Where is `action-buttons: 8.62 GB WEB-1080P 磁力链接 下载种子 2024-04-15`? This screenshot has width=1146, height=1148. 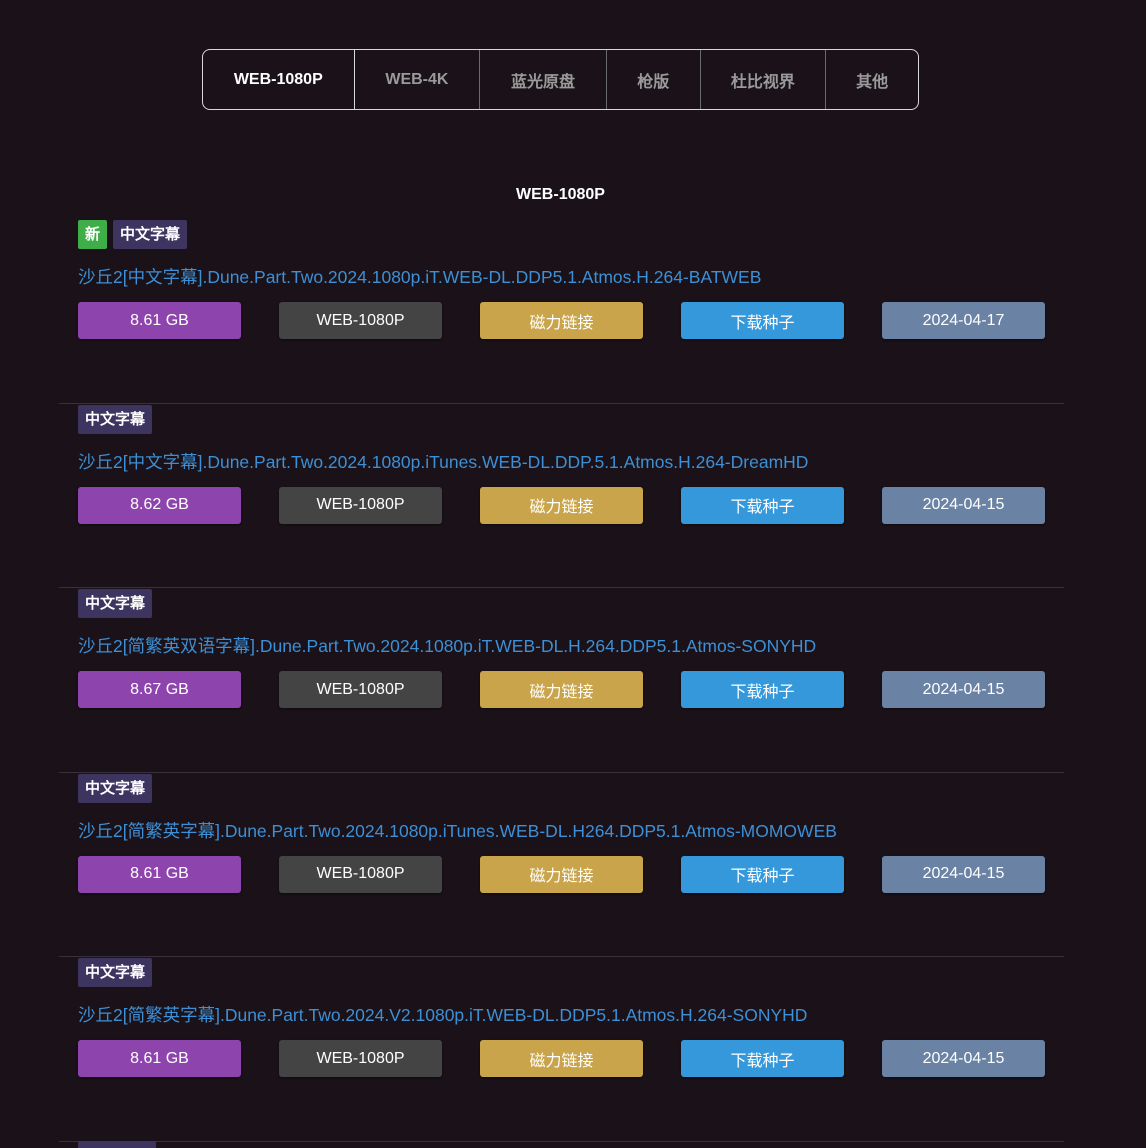
action-buttons: 8.62 GB WEB-1080P 磁力链接 下载种子 2024-04-15 is located at coordinates (561, 505).